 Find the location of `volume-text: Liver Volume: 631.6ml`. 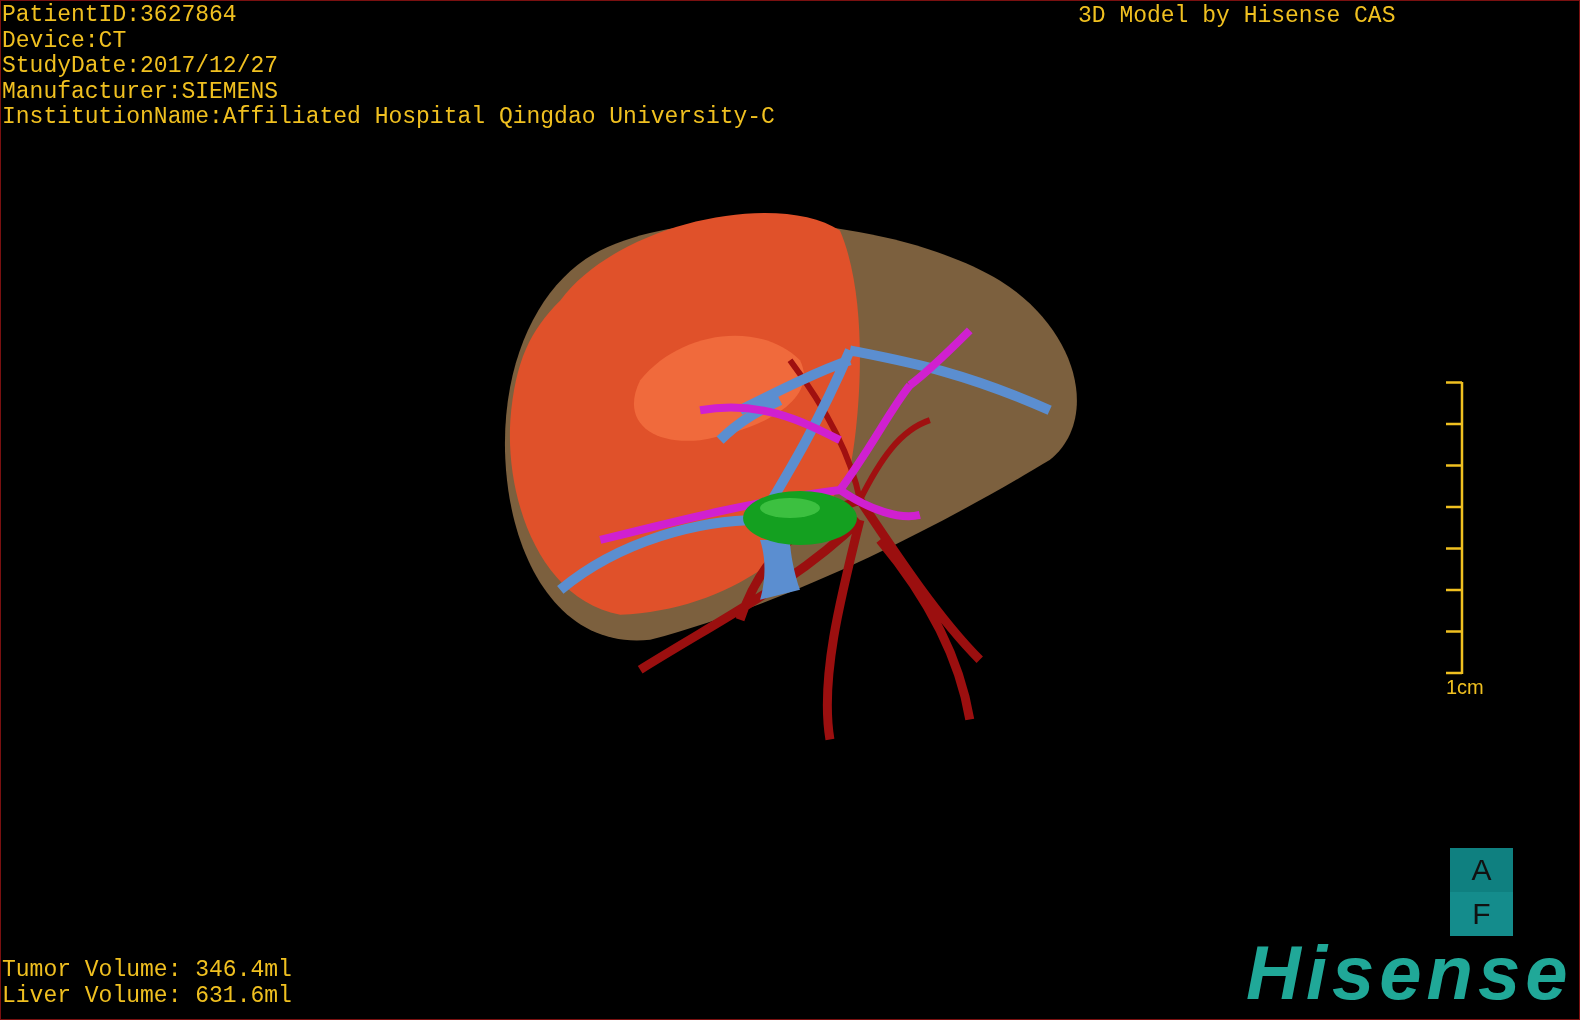

volume-text: Liver Volume: 631.6ml is located at coordinates (147, 996).